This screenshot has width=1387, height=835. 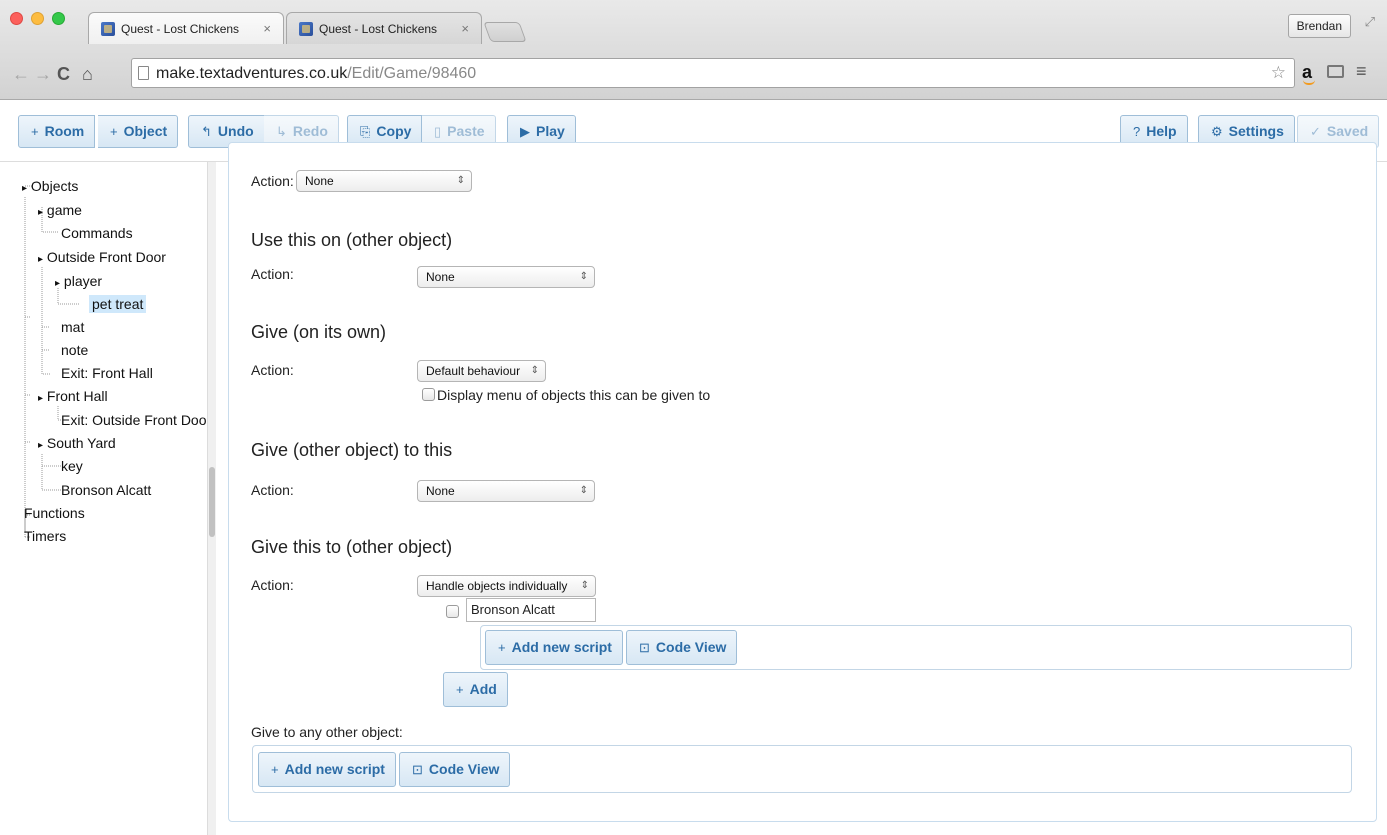 What do you see at coordinates (916, 647) in the screenshot?
I see `object-script-box: + Add new script ⊡ Code View` at bounding box center [916, 647].